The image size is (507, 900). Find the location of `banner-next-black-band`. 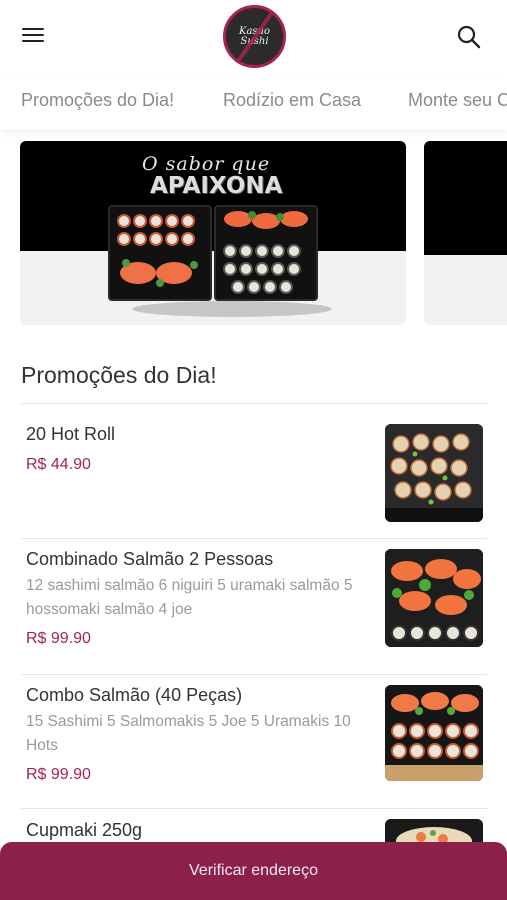

banner-next-black-band is located at coordinates (465, 198).